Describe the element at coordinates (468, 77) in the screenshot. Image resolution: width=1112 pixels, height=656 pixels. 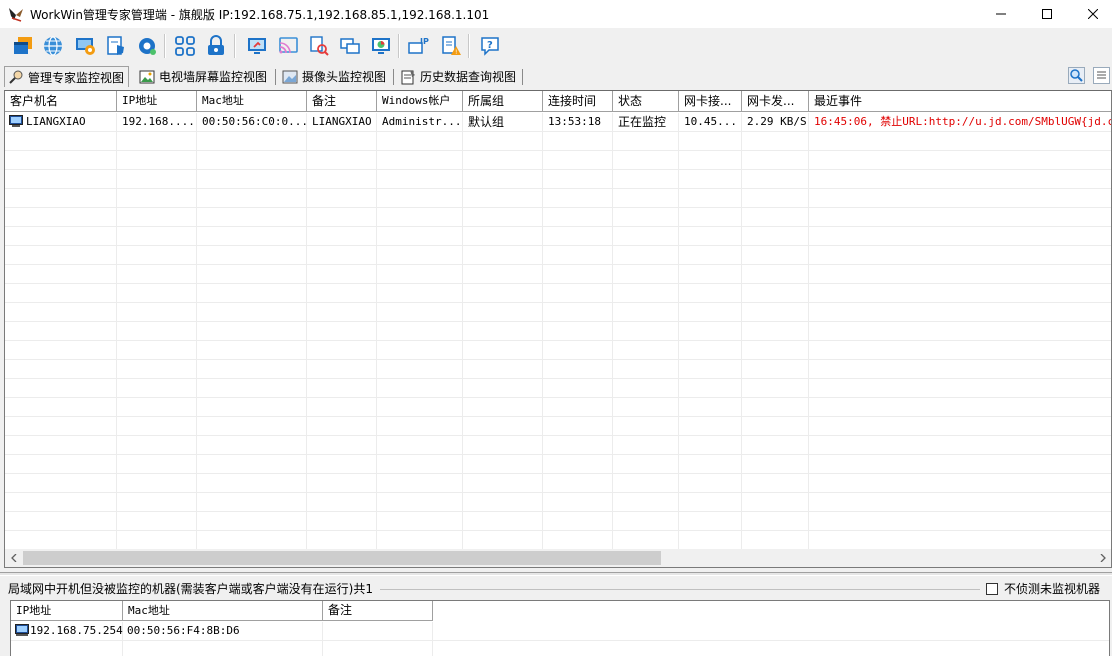
I see `tab-label: 历史数据查询视图` at that location.